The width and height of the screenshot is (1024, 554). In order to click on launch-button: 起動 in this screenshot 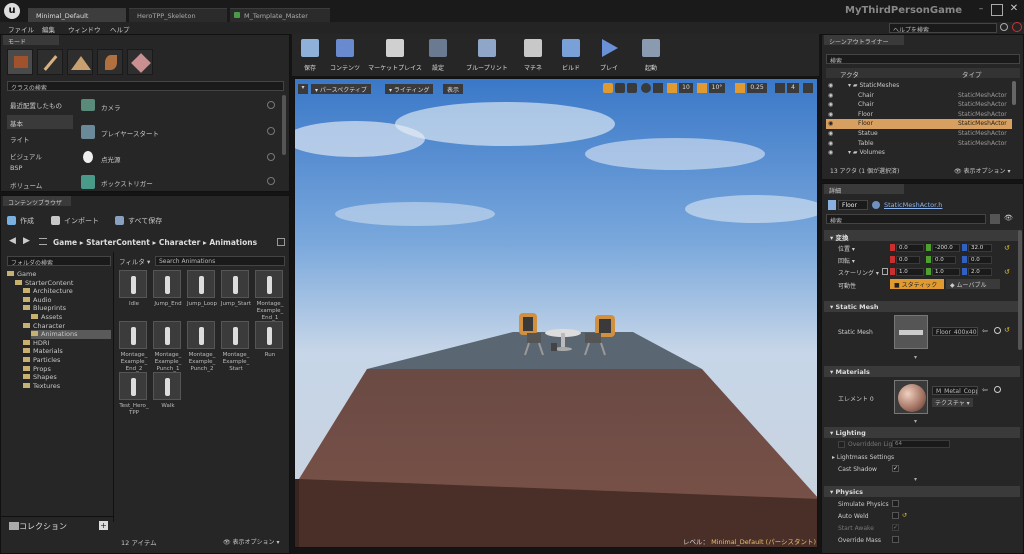, I will do `click(651, 55)`.